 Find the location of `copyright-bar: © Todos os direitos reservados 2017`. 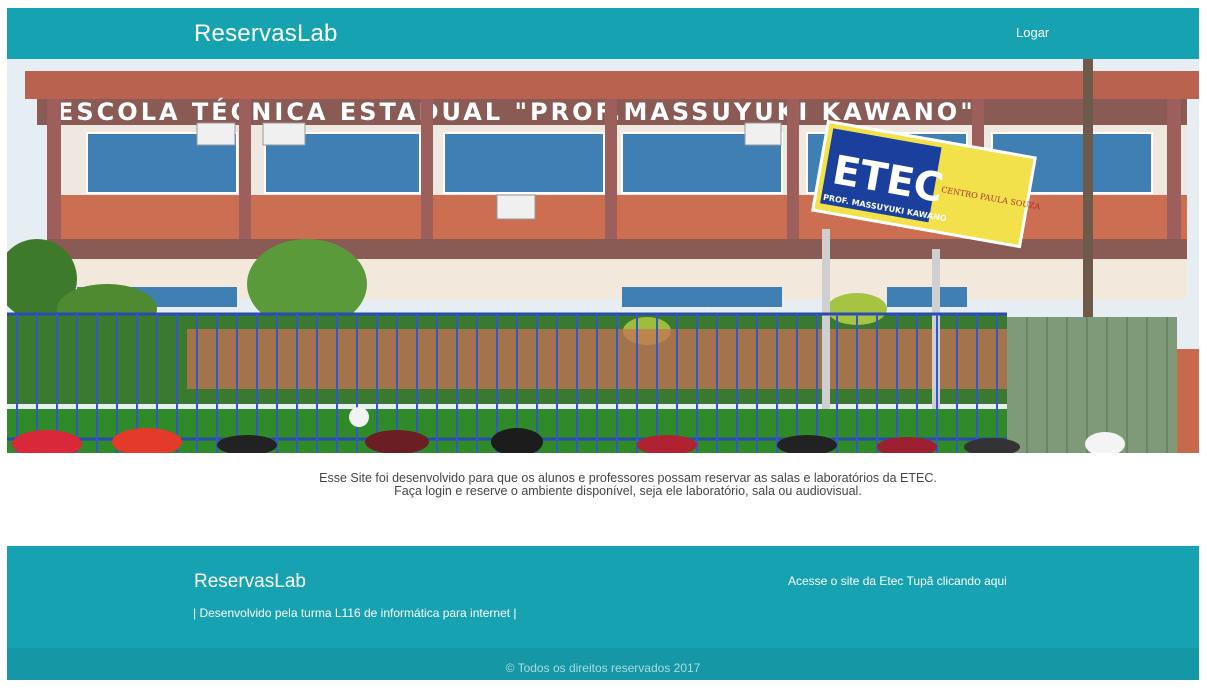

copyright-bar: © Todos os direitos reservados 2017 is located at coordinates (603, 664).